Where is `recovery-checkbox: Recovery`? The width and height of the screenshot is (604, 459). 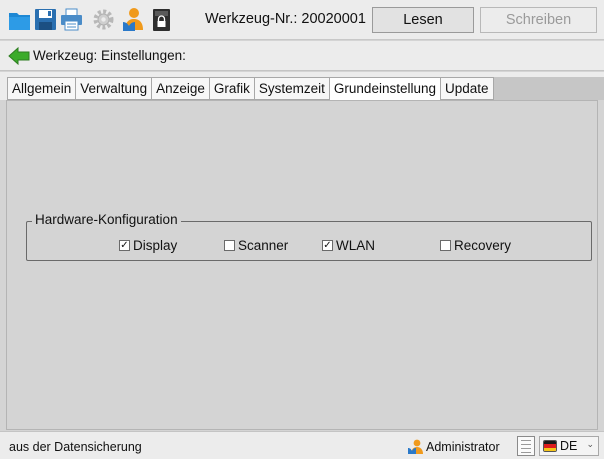 recovery-checkbox: Recovery is located at coordinates (475, 245).